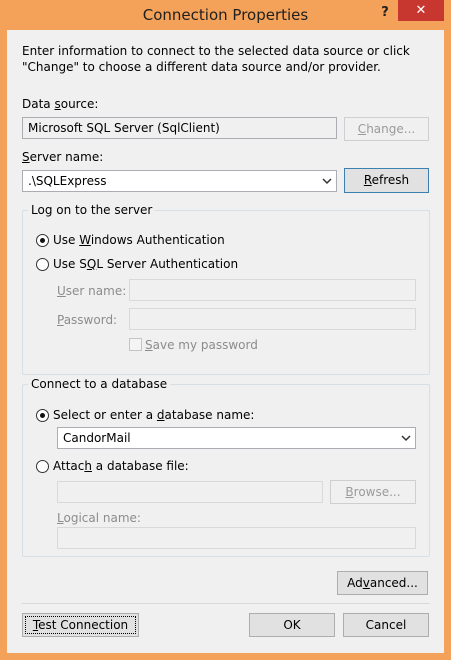  What do you see at coordinates (179, 128) in the screenshot?
I see `data-source-field: Microsoft SQL Server (SqlClient)` at bounding box center [179, 128].